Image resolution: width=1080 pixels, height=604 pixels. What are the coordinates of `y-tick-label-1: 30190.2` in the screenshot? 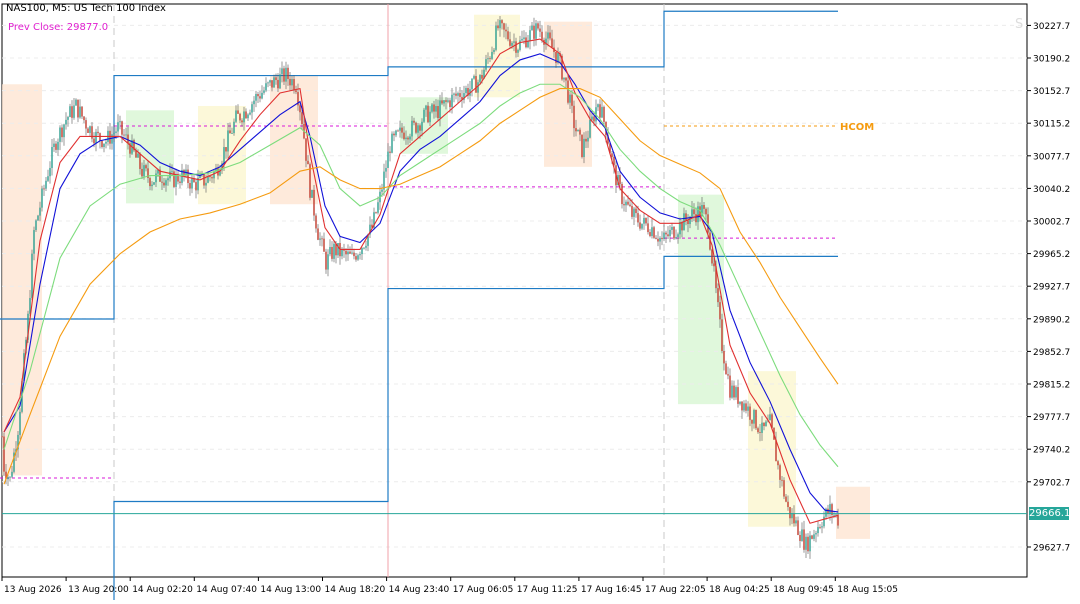 It's located at (1051, 60).